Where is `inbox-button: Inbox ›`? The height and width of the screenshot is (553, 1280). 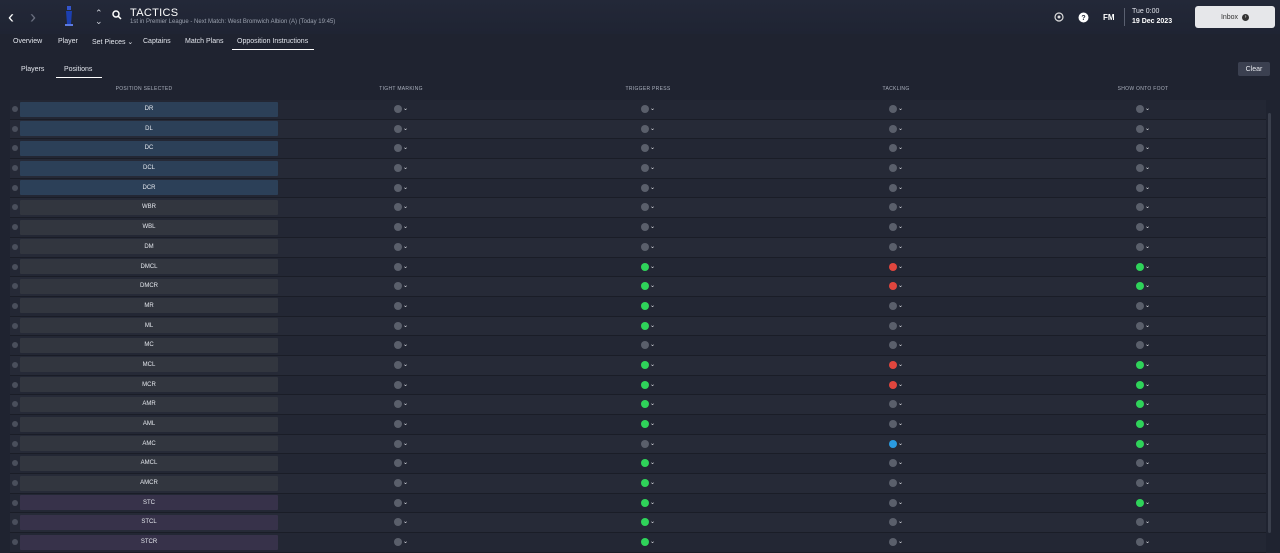 inbox-button: Inbox › is located at coordinates (1235, 17).